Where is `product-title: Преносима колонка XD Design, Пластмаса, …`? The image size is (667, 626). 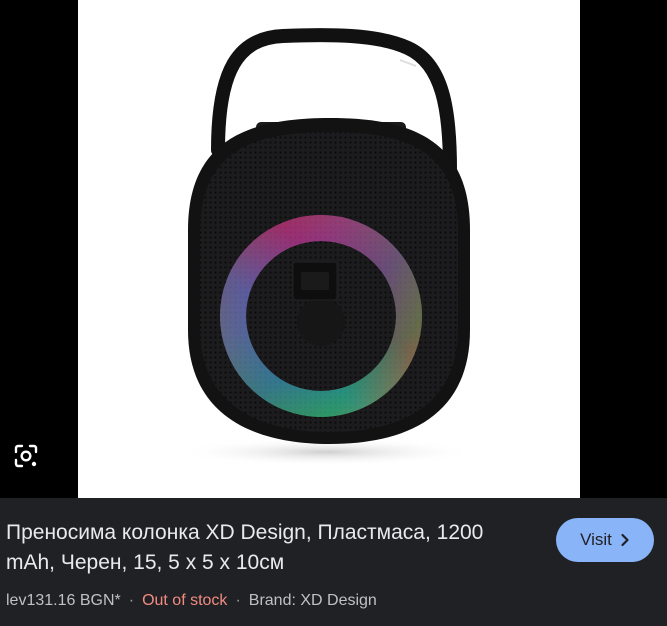
product-title: Преносима колонка XD Design, Пластмаса, … is located at coordinates (271, 548).